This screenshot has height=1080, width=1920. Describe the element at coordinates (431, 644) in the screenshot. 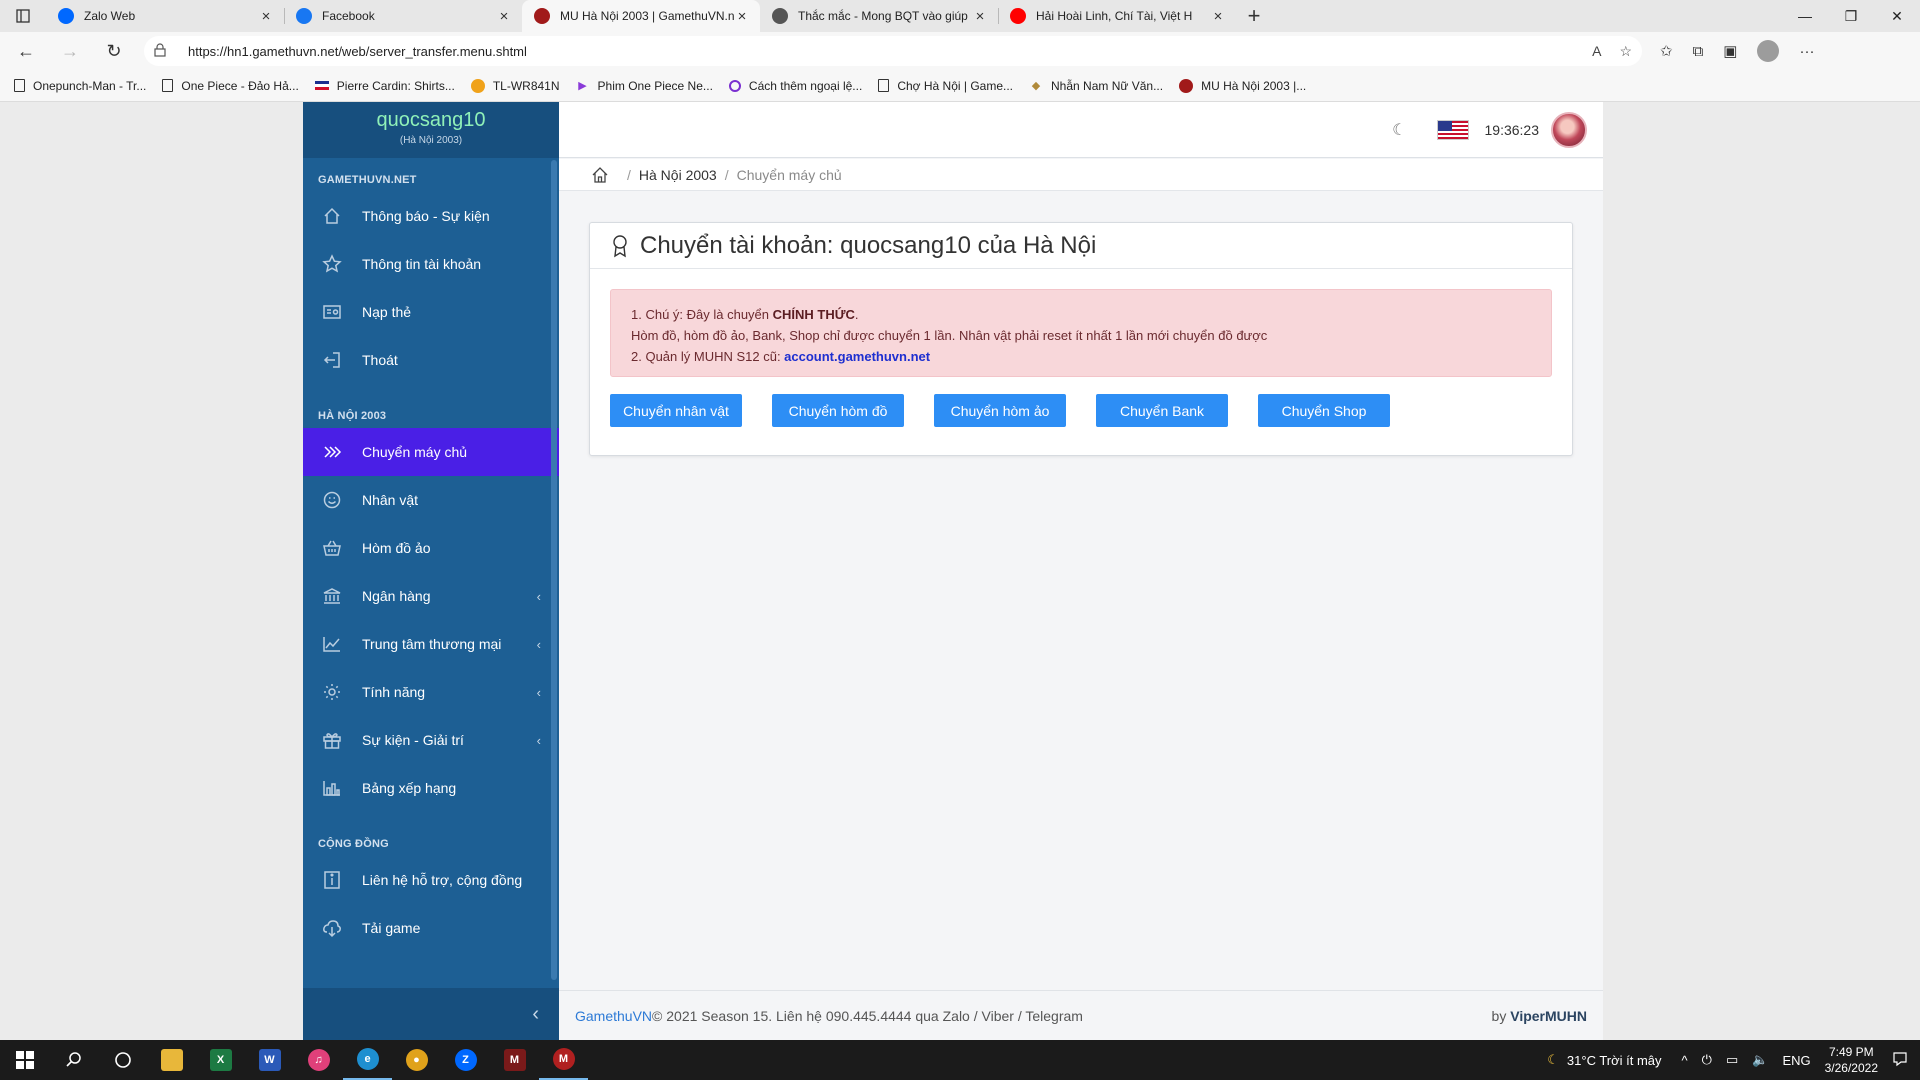

I see `sidebar-item: Trung tâm thương mại ‹` at that location.